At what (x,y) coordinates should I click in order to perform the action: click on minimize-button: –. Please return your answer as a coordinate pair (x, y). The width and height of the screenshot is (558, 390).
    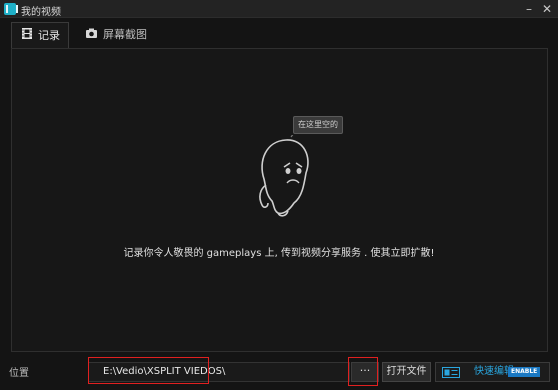
    Looking at the image, I should click on (529, 9).